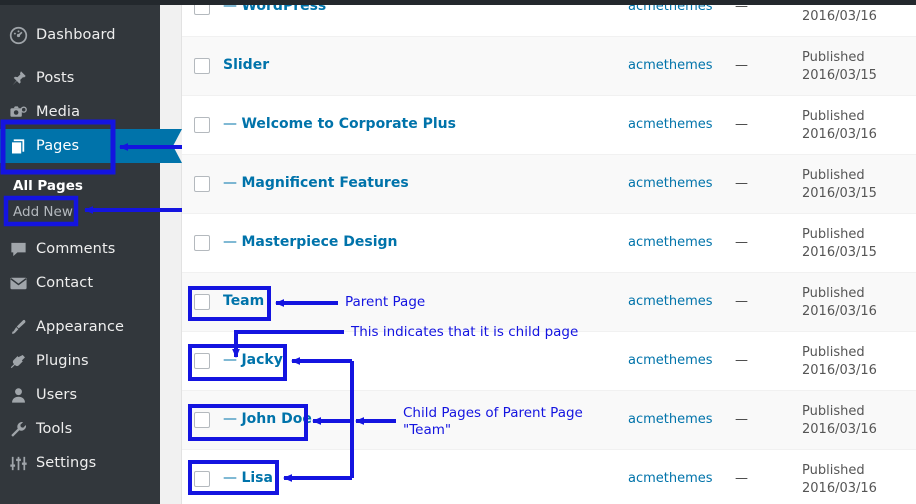 This screenshot has height=504, width=916. I want to click on page-title-link: — Lisa, so click(248, 478).